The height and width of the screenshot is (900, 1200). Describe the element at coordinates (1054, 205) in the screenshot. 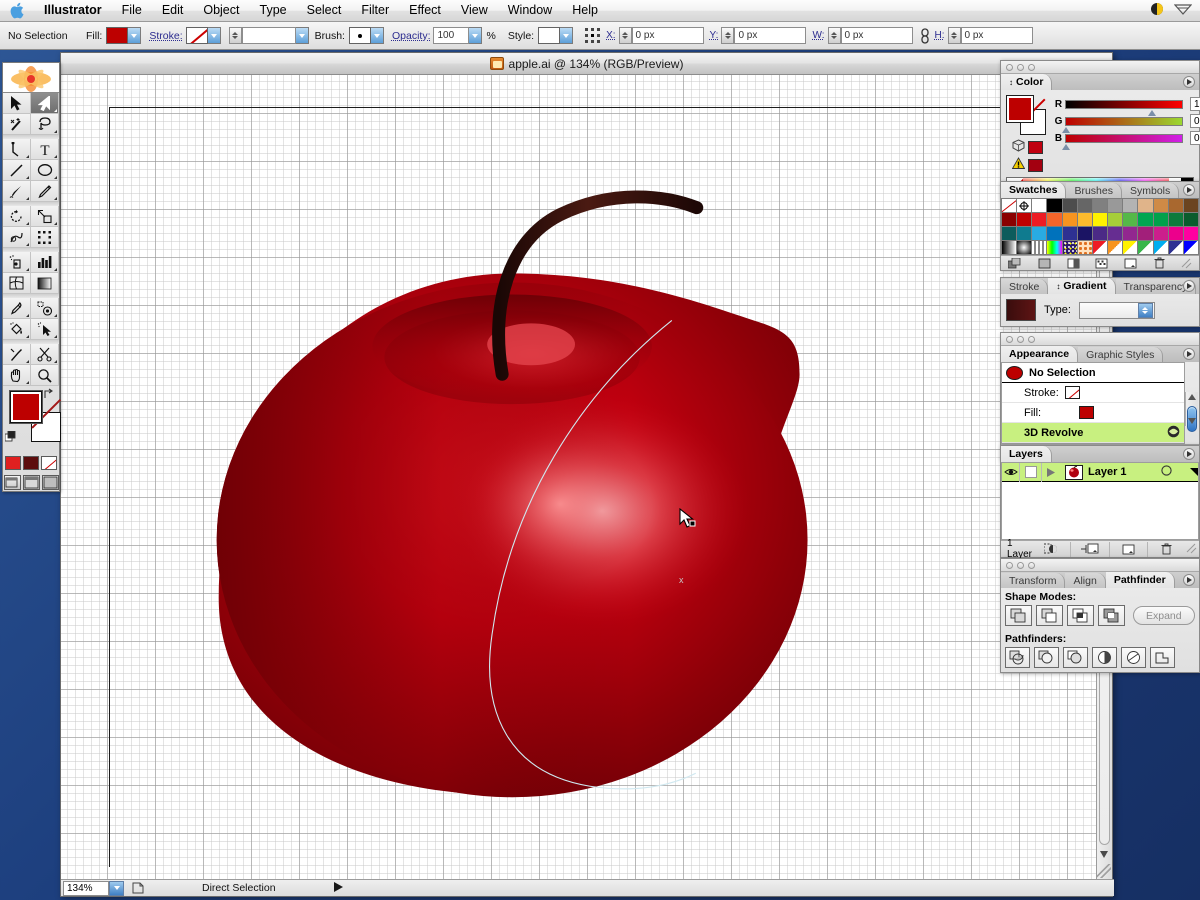

I see `swatch-black` at that location.